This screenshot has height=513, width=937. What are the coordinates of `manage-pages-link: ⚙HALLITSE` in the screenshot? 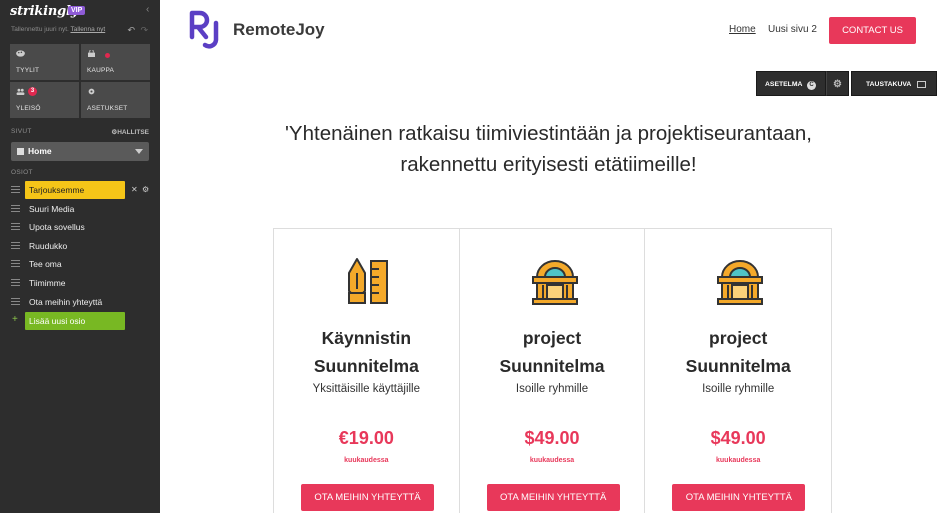 It's located at (130, 132).